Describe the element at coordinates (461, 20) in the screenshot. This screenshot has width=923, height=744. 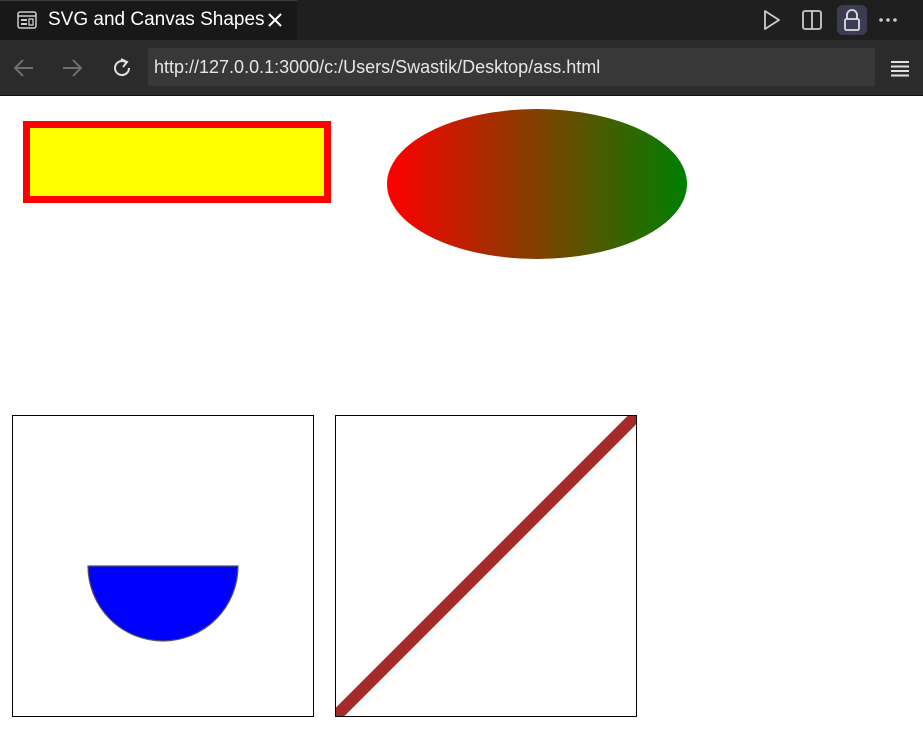
I see `tab-bar: SVG and Canvas Shapes` at that location.